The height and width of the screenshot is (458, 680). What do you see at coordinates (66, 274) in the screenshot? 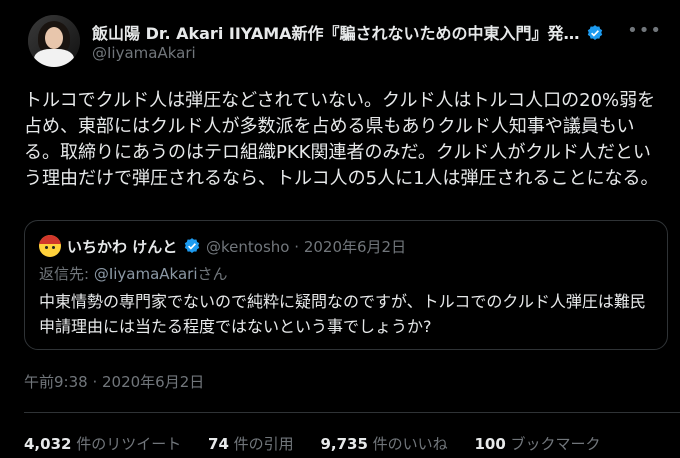
I see `reply-prefix: 返信先:` at bounding box center [66, 274].